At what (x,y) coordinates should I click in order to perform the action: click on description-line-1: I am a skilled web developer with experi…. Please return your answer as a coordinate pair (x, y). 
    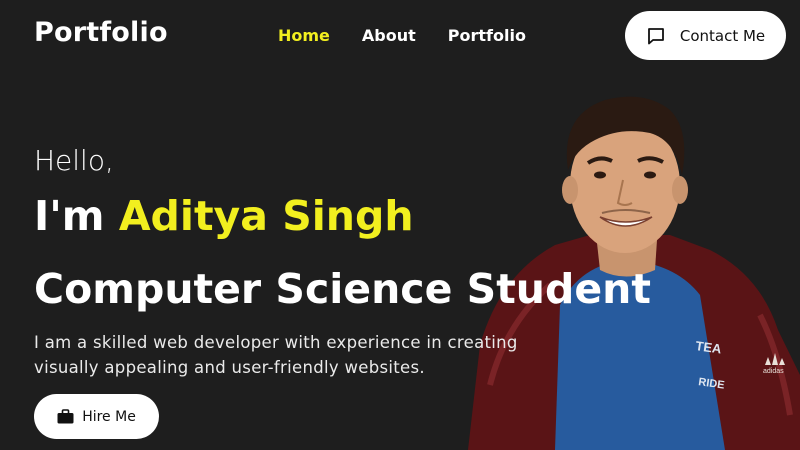
    Looking at the image, I should click on (276, 342).